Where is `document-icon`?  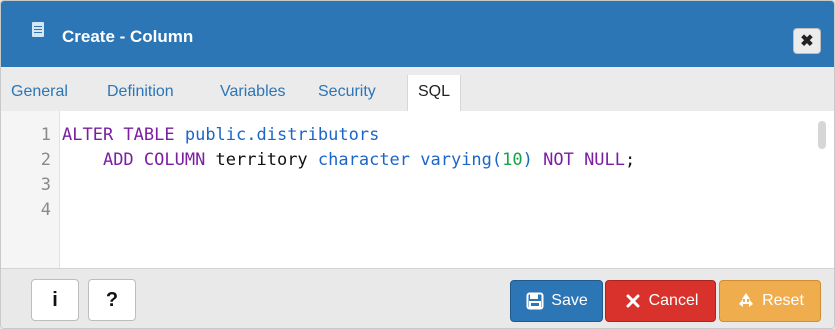 document-icon is located at coordinates (38, 29).